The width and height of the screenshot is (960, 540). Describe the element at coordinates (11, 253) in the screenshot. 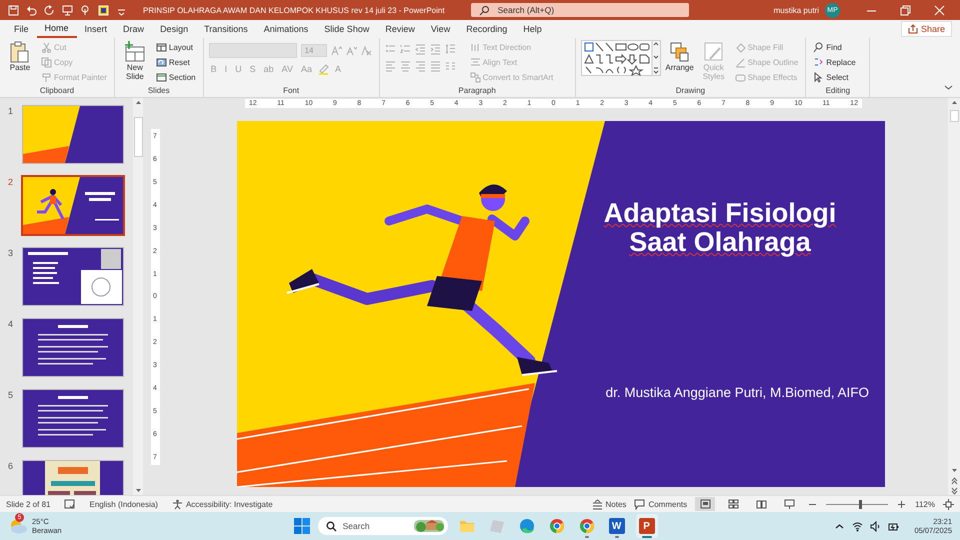

I see `slide-number: 3` at that location.